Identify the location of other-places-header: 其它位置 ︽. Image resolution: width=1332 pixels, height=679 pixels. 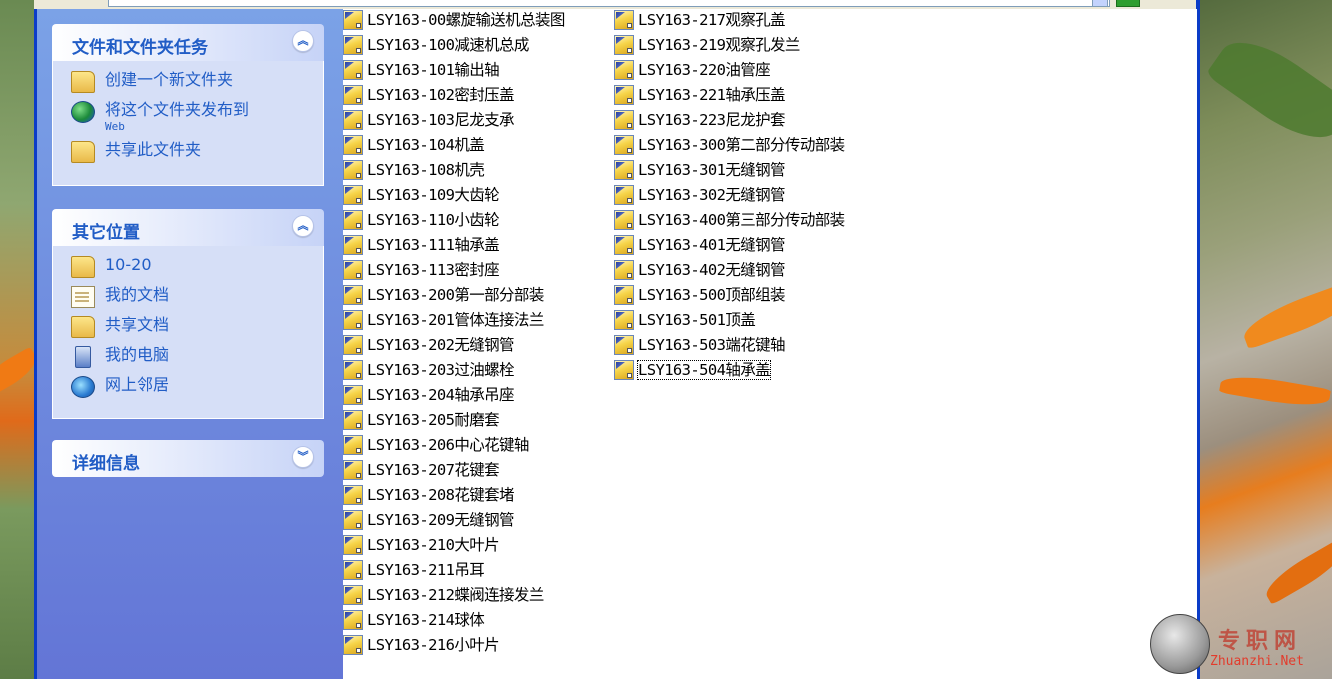
(188, 227).